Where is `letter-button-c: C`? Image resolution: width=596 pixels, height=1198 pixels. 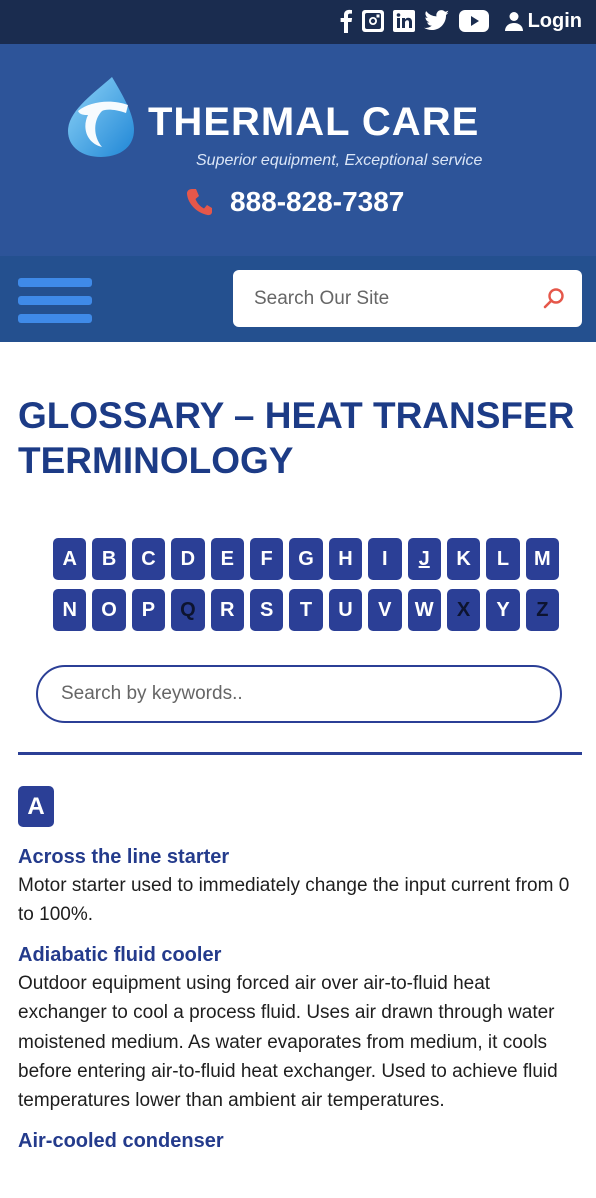 letter-button-c: C is located at coordinates (148, 559).